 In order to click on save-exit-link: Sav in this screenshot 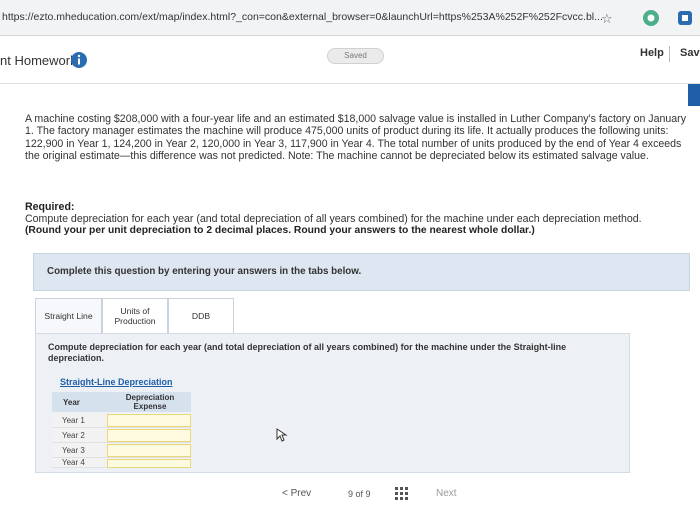, I will do `click(690, 53)`.